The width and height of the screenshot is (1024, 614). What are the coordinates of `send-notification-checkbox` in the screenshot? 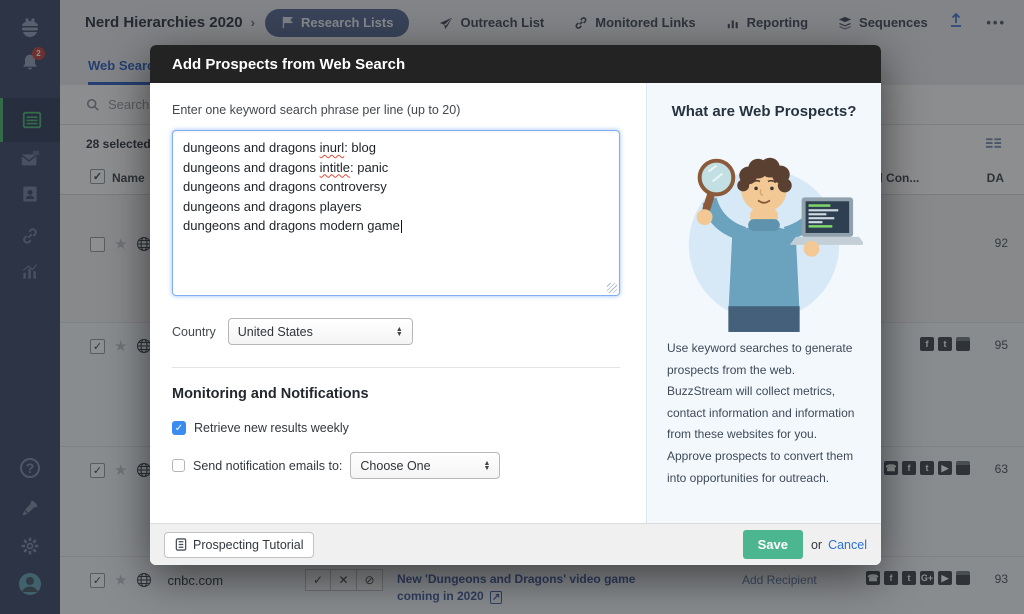 It's located at (178, 465).